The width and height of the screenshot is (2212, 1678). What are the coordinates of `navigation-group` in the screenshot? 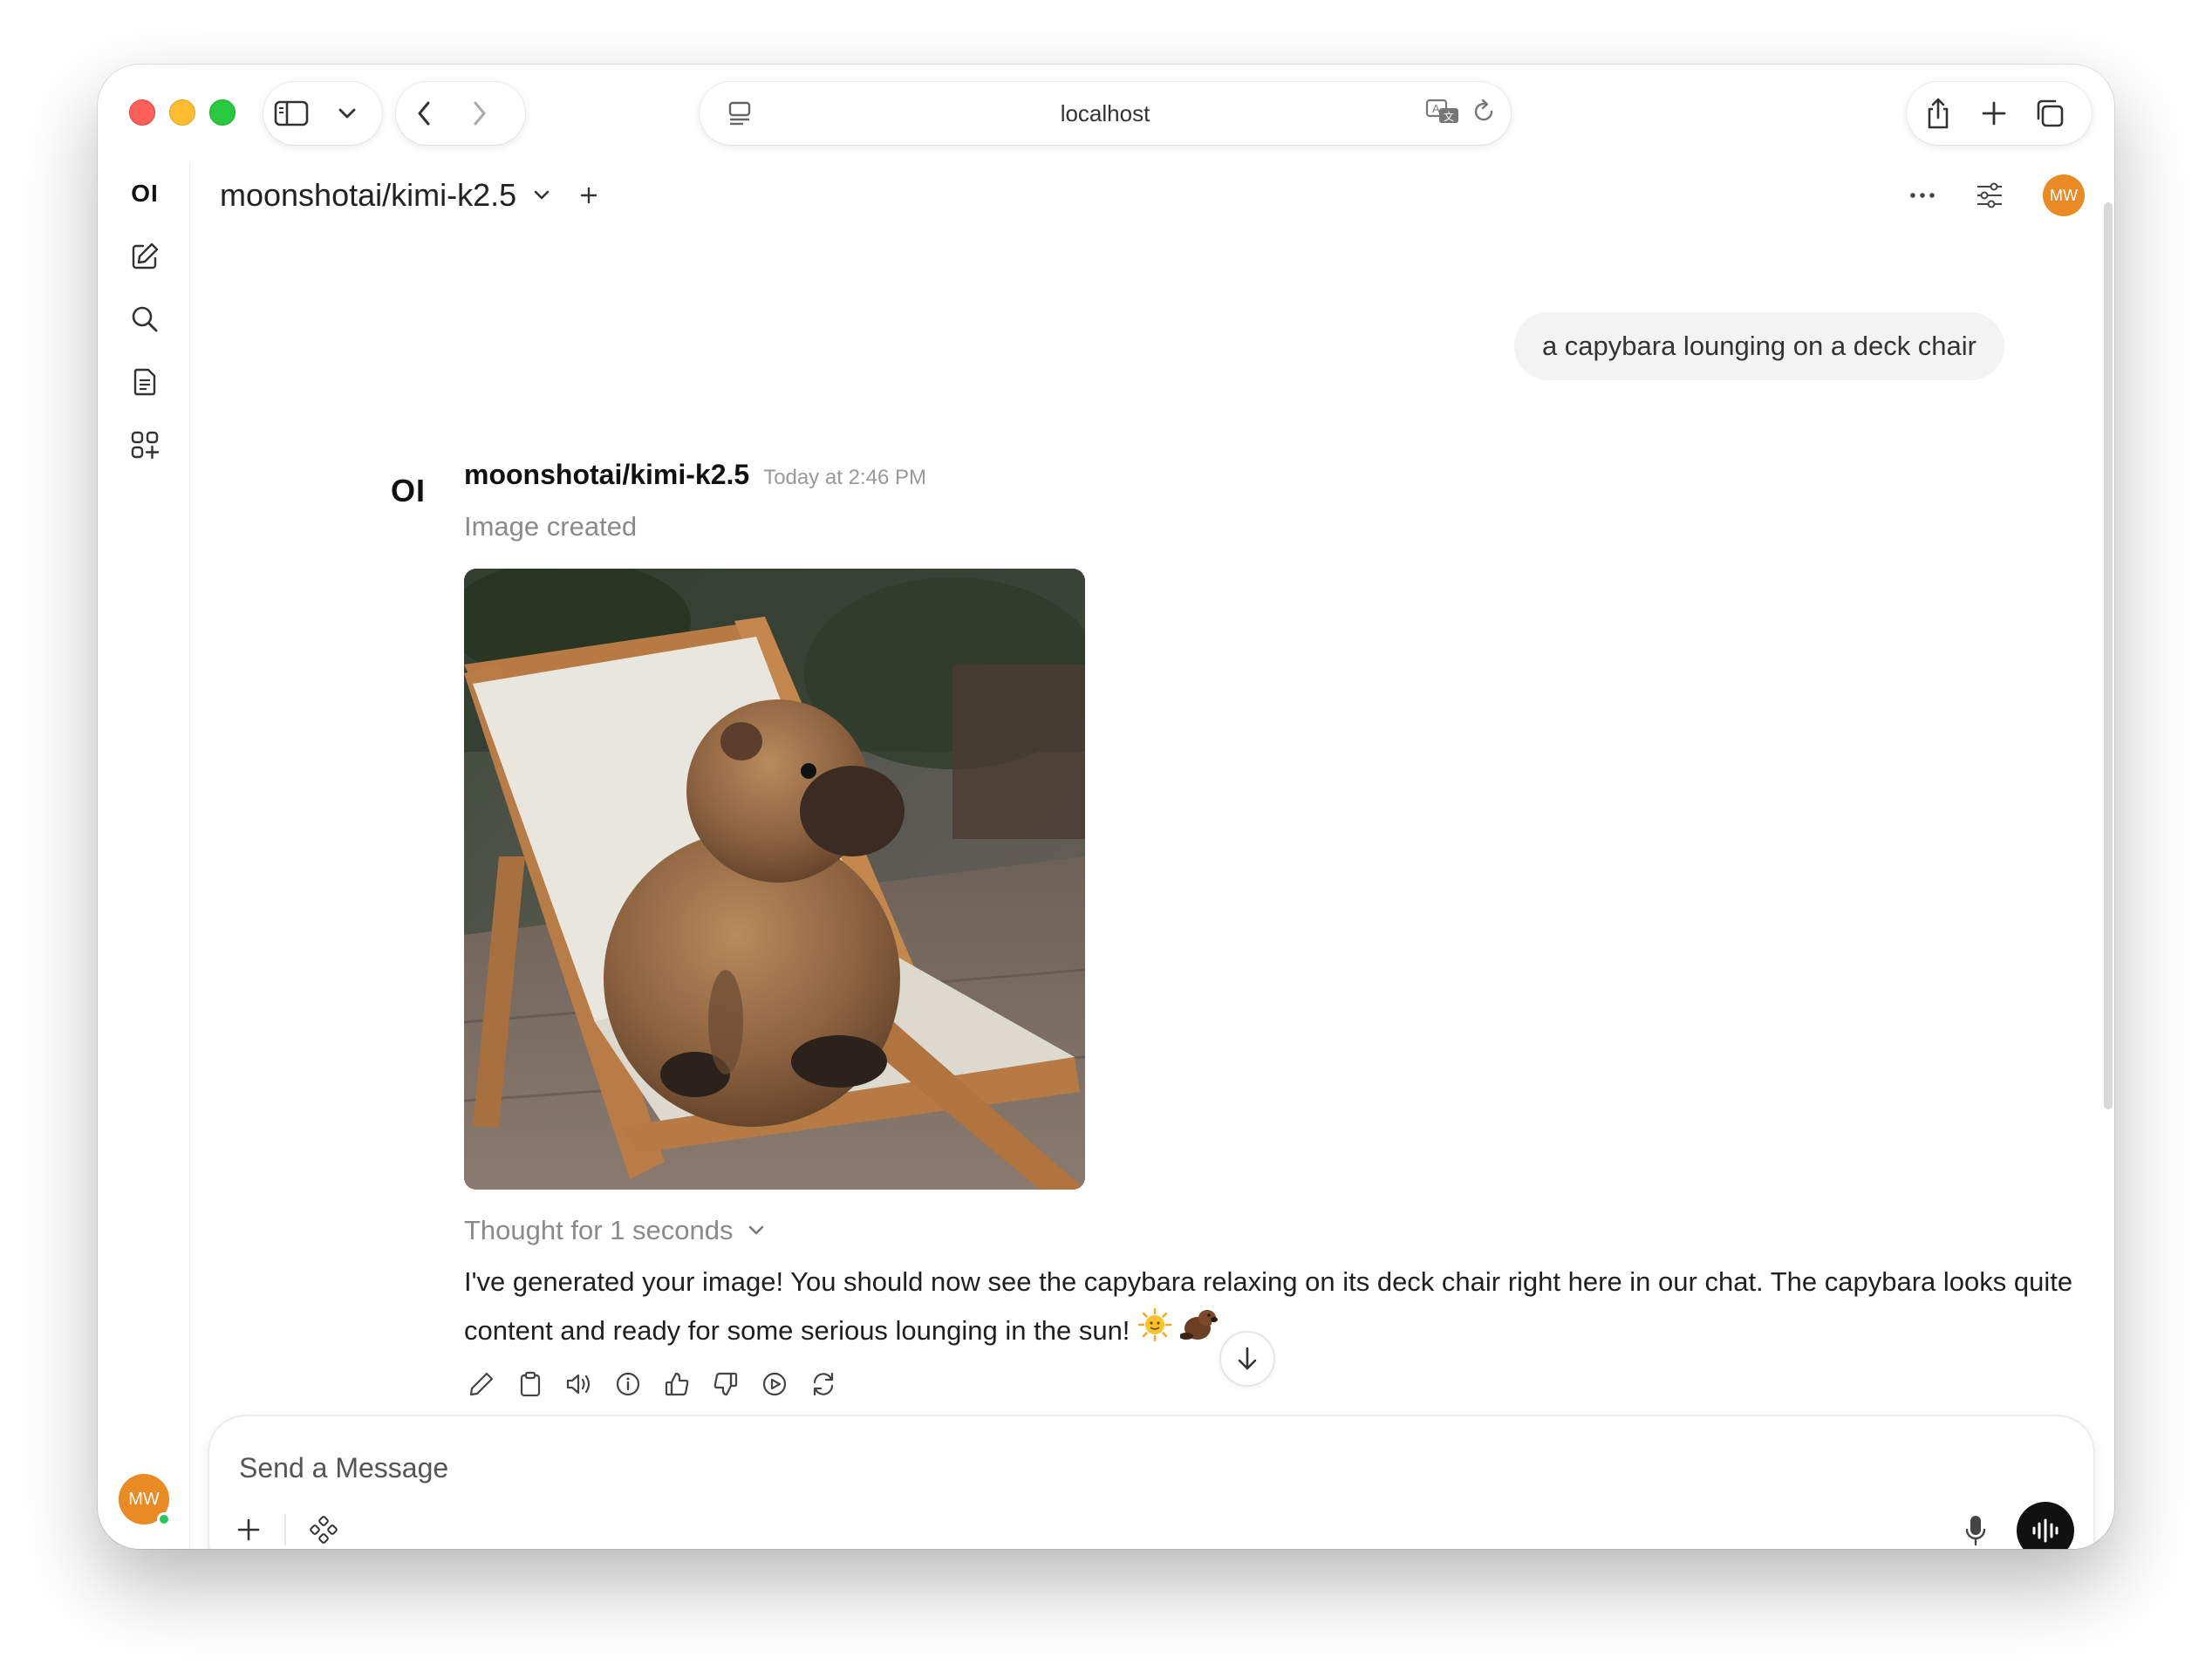 It's located at (460, 113).